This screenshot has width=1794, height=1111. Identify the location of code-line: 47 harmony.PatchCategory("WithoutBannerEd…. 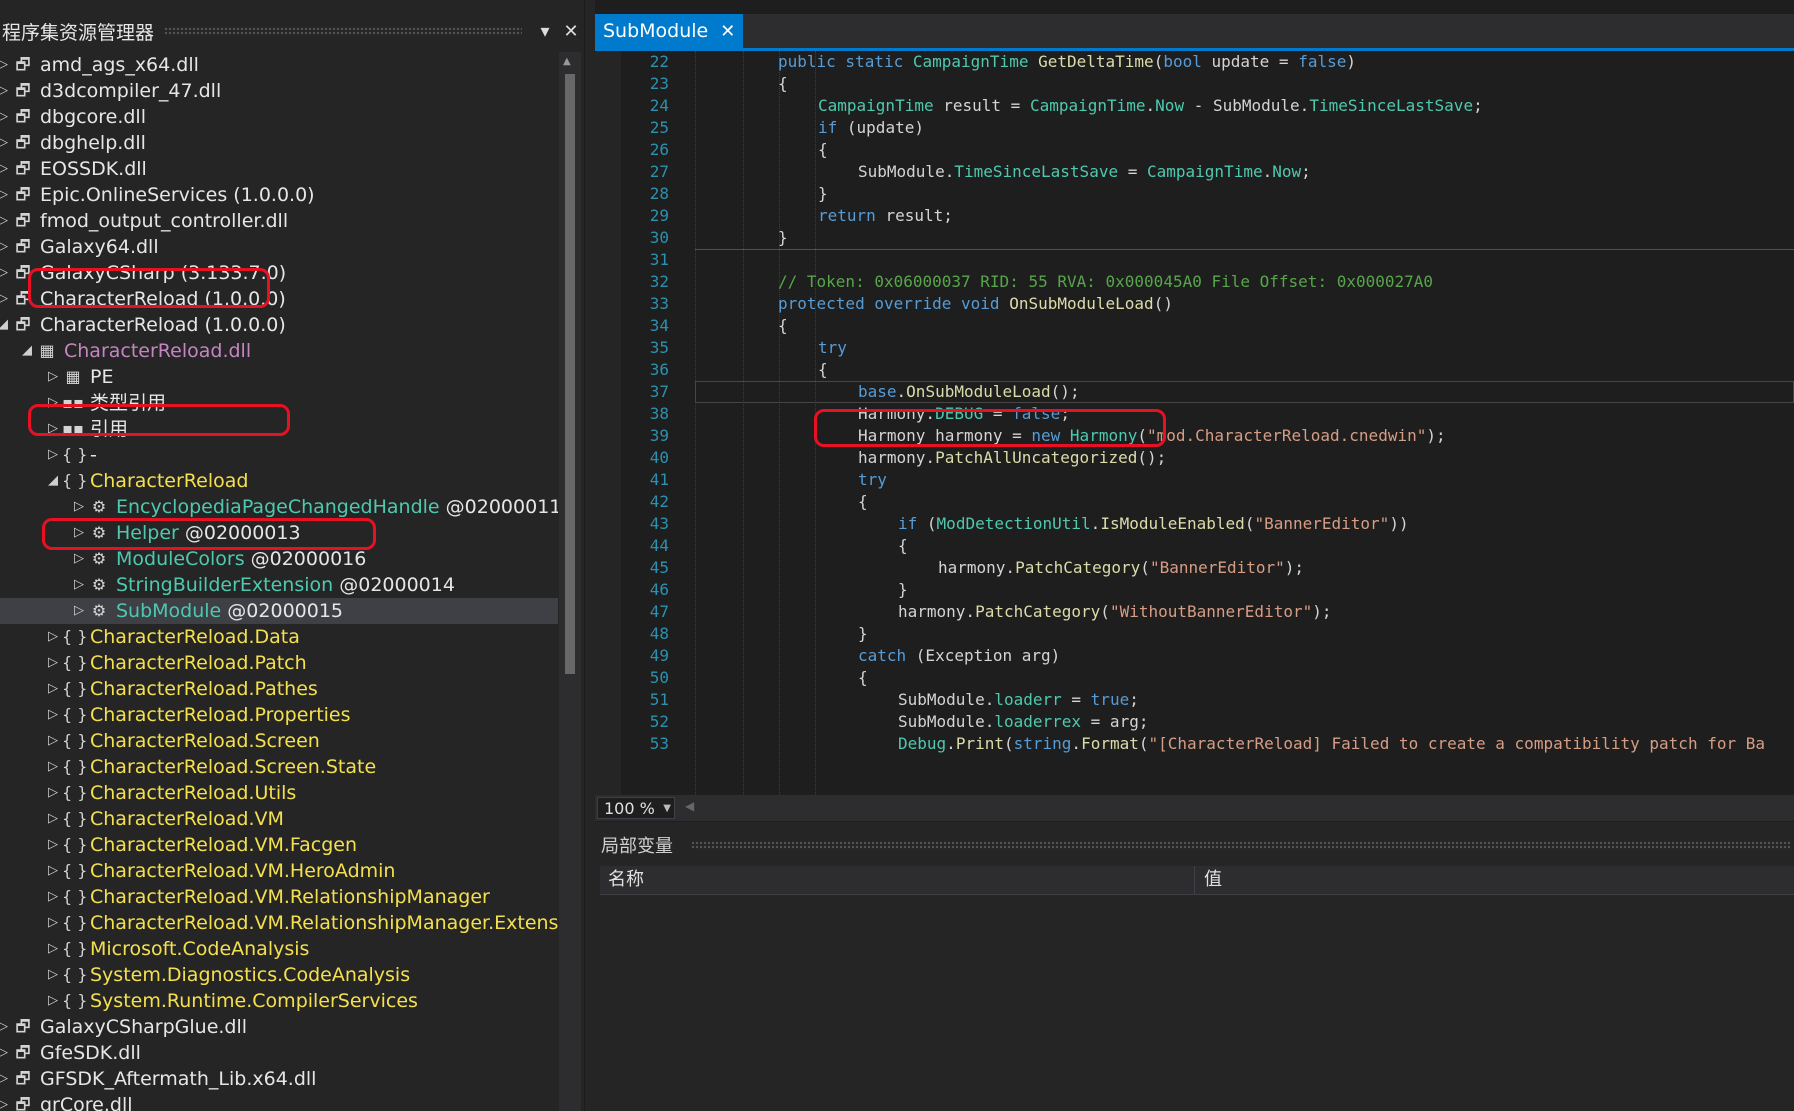
(1194, 612).